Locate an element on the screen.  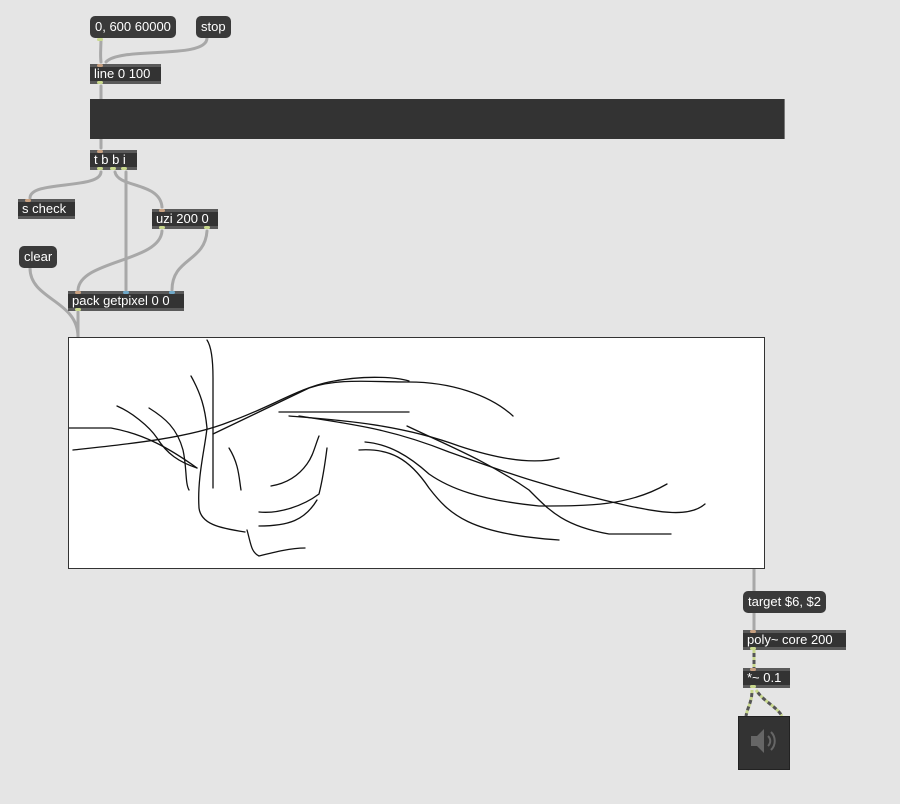
clear-message-label: clear is located at coordinates (38, 256).